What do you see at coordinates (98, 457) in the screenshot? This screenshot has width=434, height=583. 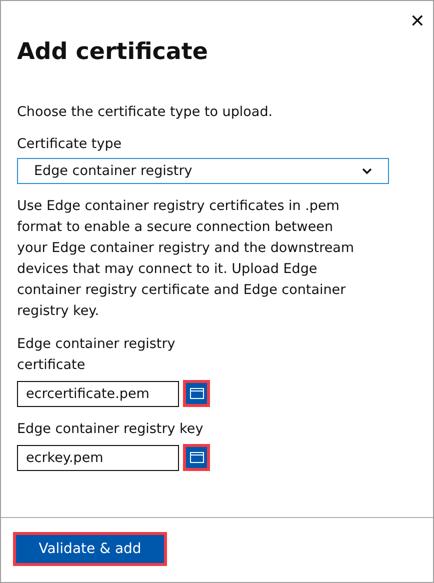 I see `file-field: ecrkey.pem` at bounding box center [98, 457].